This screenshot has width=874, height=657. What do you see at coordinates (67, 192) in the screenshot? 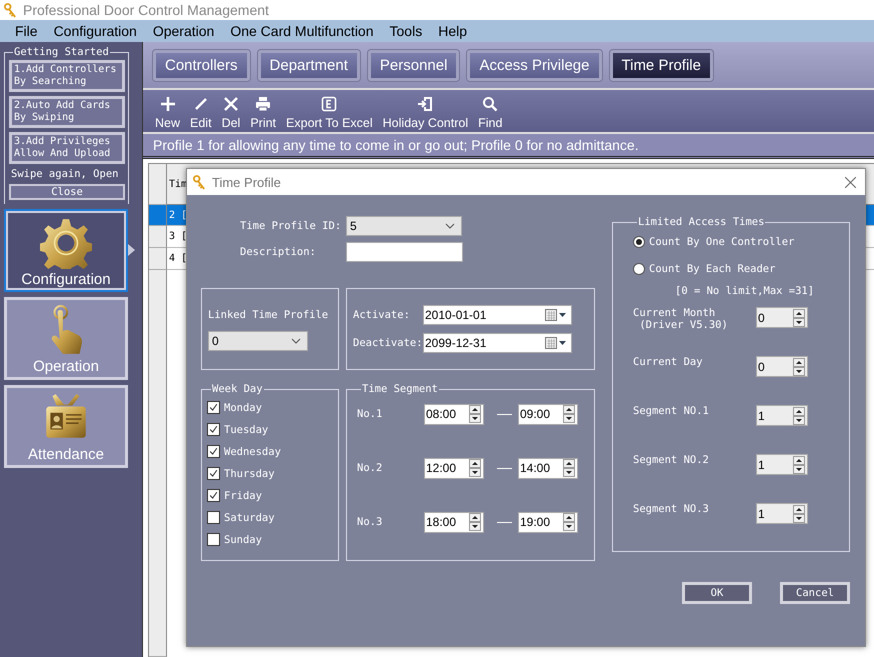
I see `close-button: Close` at bounding box center [67, 192].